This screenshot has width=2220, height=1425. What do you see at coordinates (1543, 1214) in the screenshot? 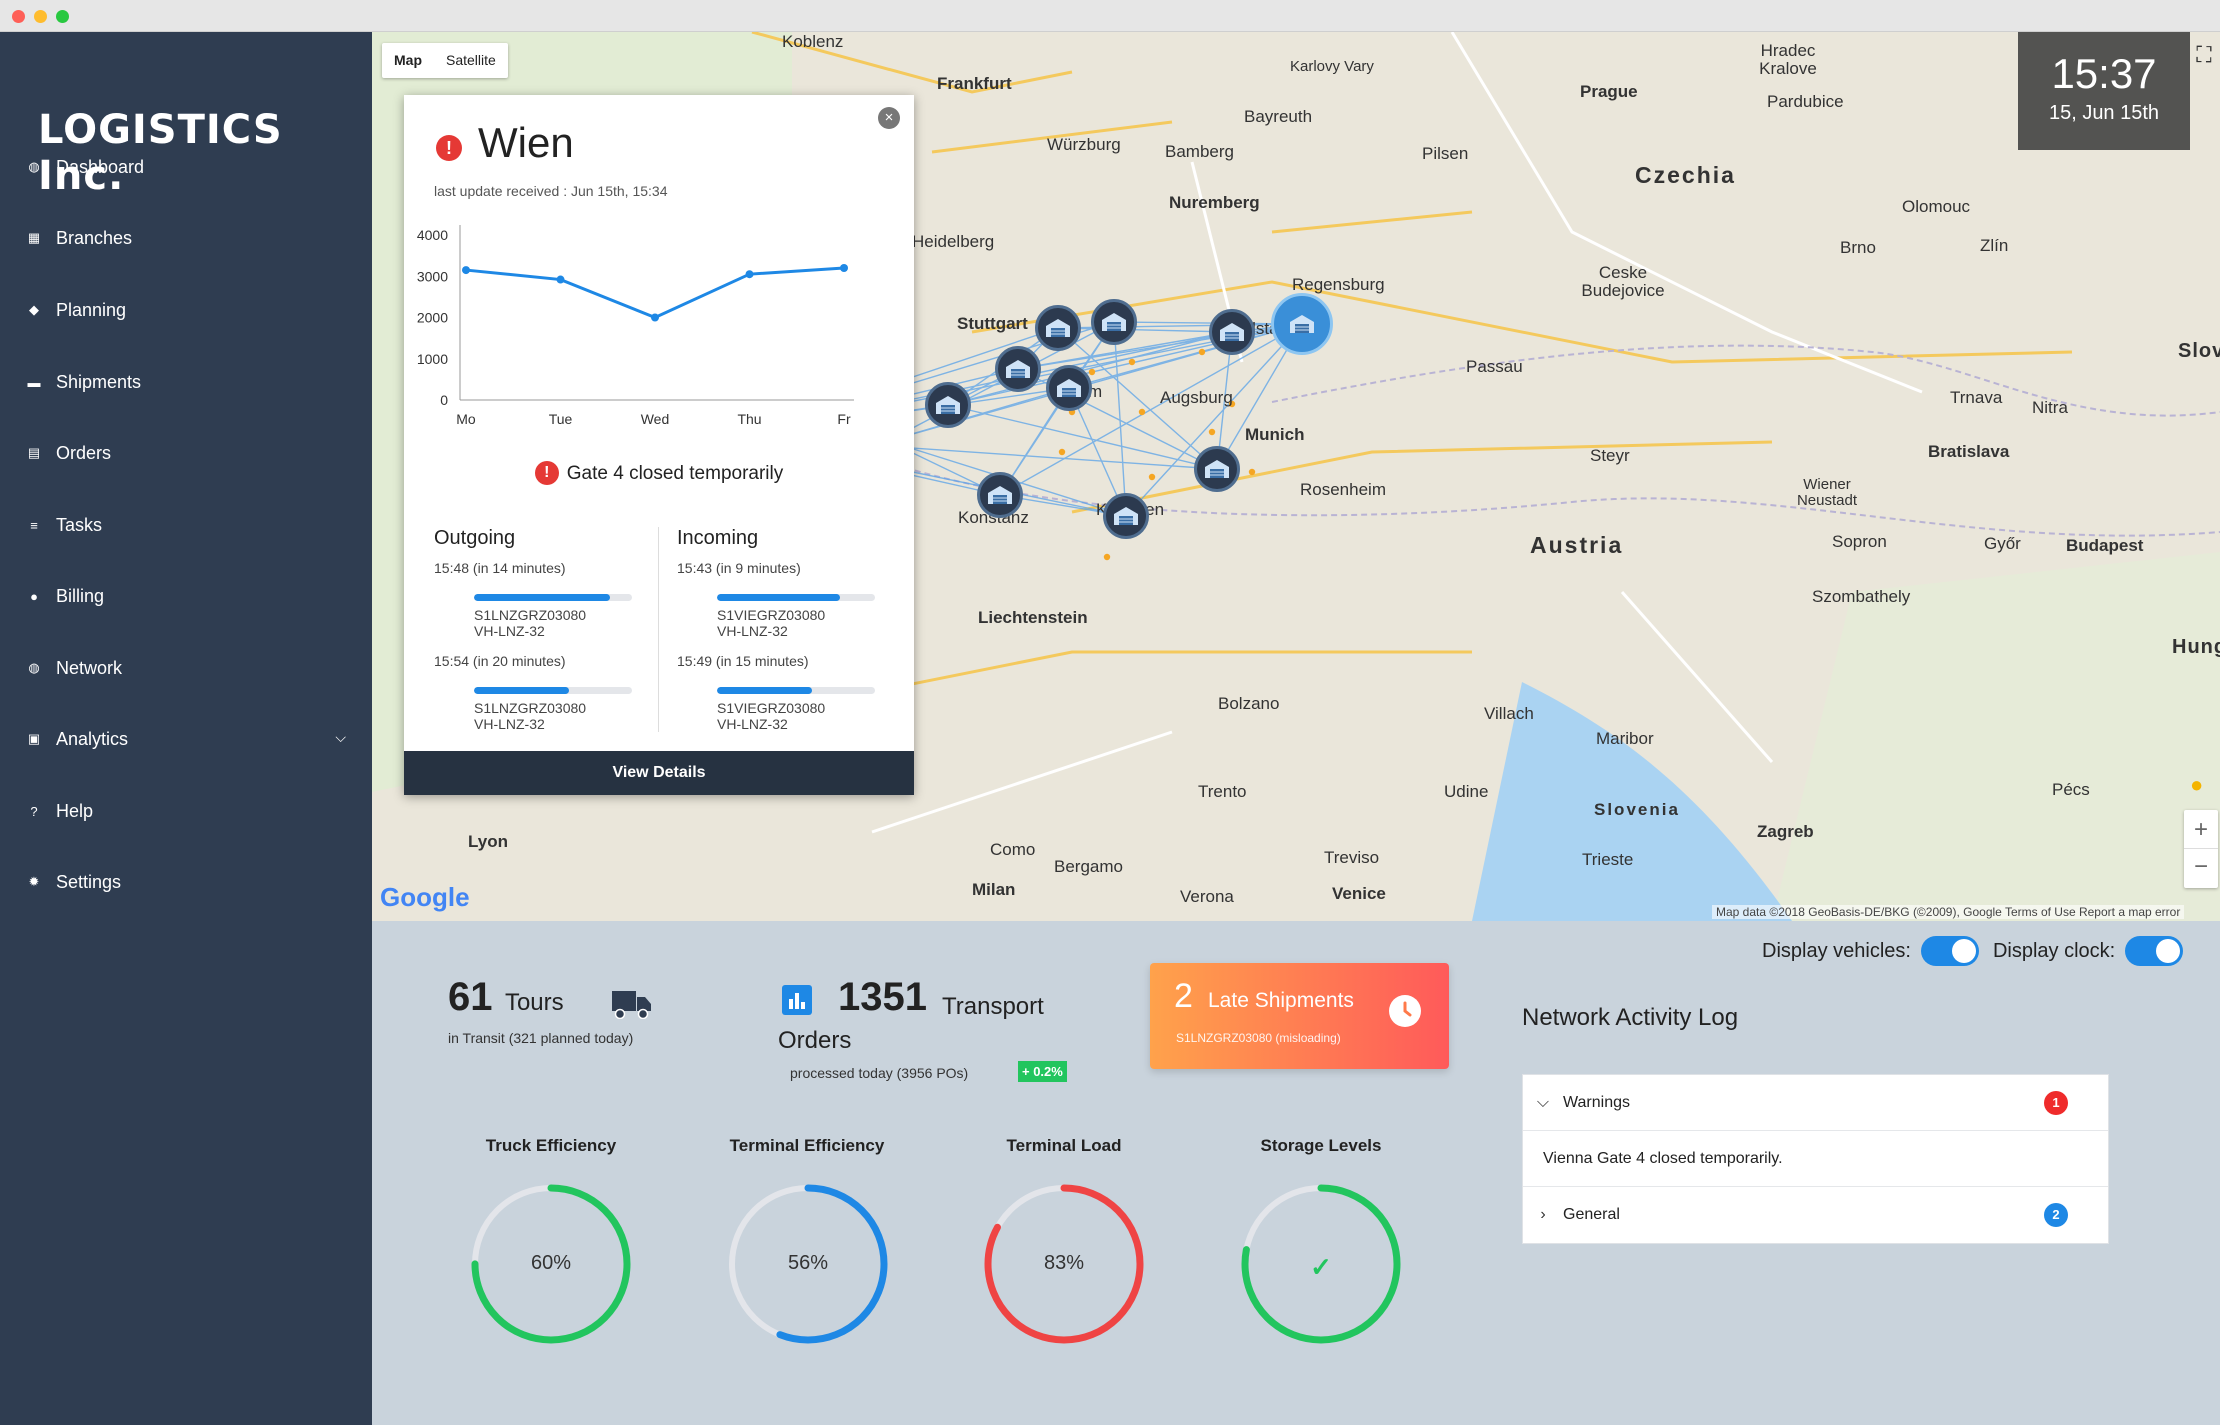
I see `chevron-right-icon: ›` at bounding box center [1543, 1214].